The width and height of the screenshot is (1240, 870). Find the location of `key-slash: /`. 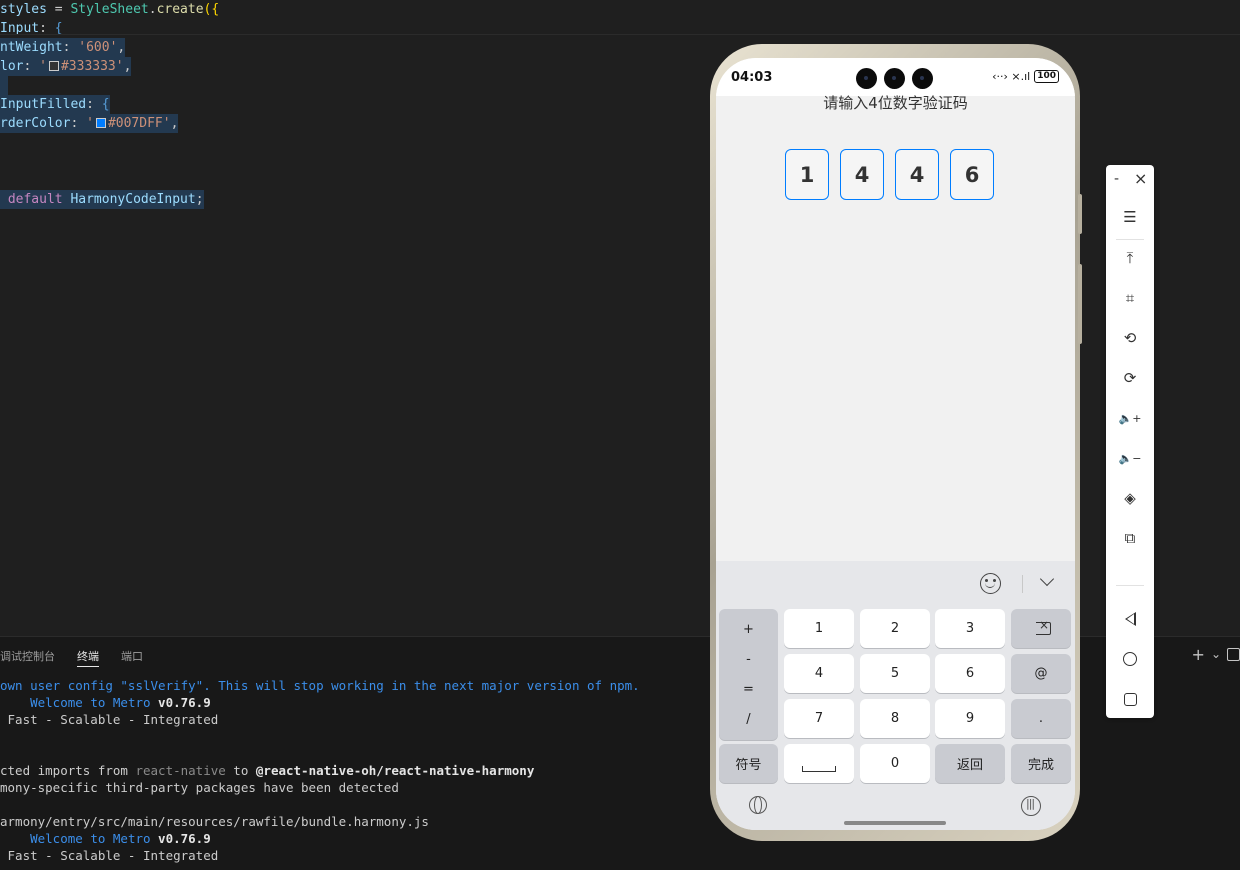

key-slash: / is located at coordinates (748, 719).